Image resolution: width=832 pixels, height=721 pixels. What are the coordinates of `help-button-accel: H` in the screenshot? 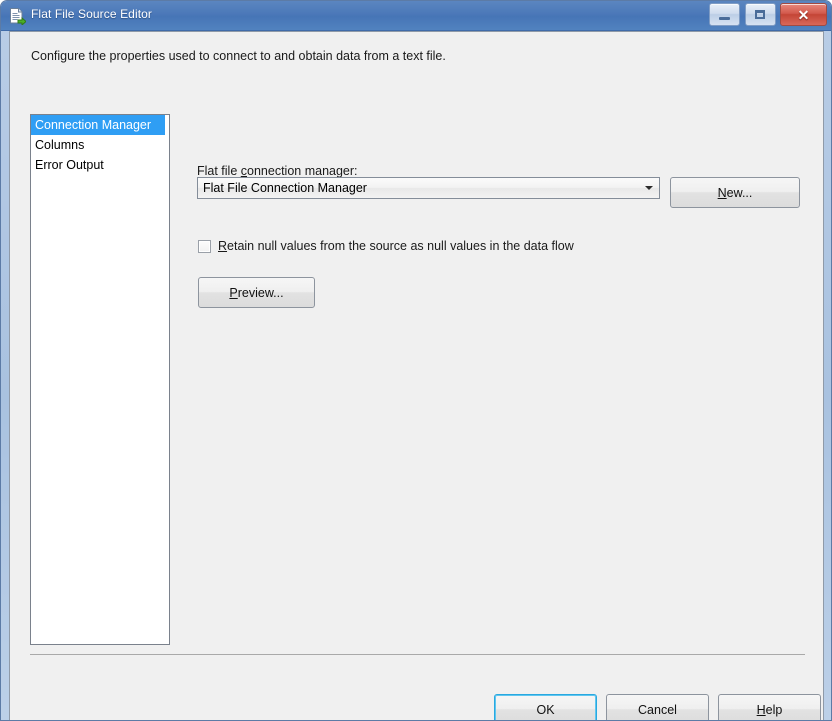 It's located at (761, 709).